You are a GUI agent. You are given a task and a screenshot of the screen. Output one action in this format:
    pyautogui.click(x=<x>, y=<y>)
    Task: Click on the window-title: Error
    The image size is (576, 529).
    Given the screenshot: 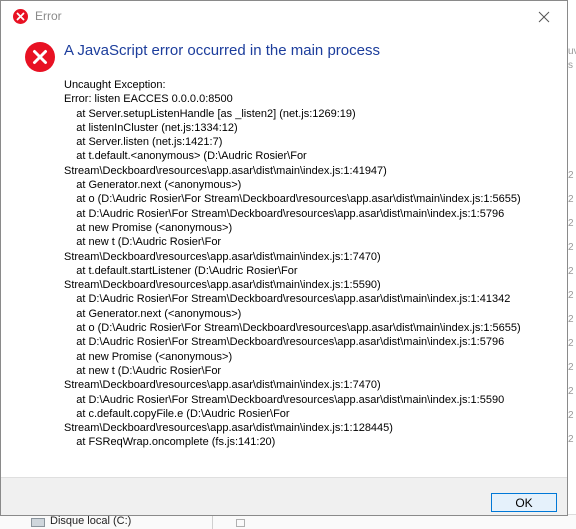 What is the action you would take?
    pyautogui.click(x=48, y=16)
    